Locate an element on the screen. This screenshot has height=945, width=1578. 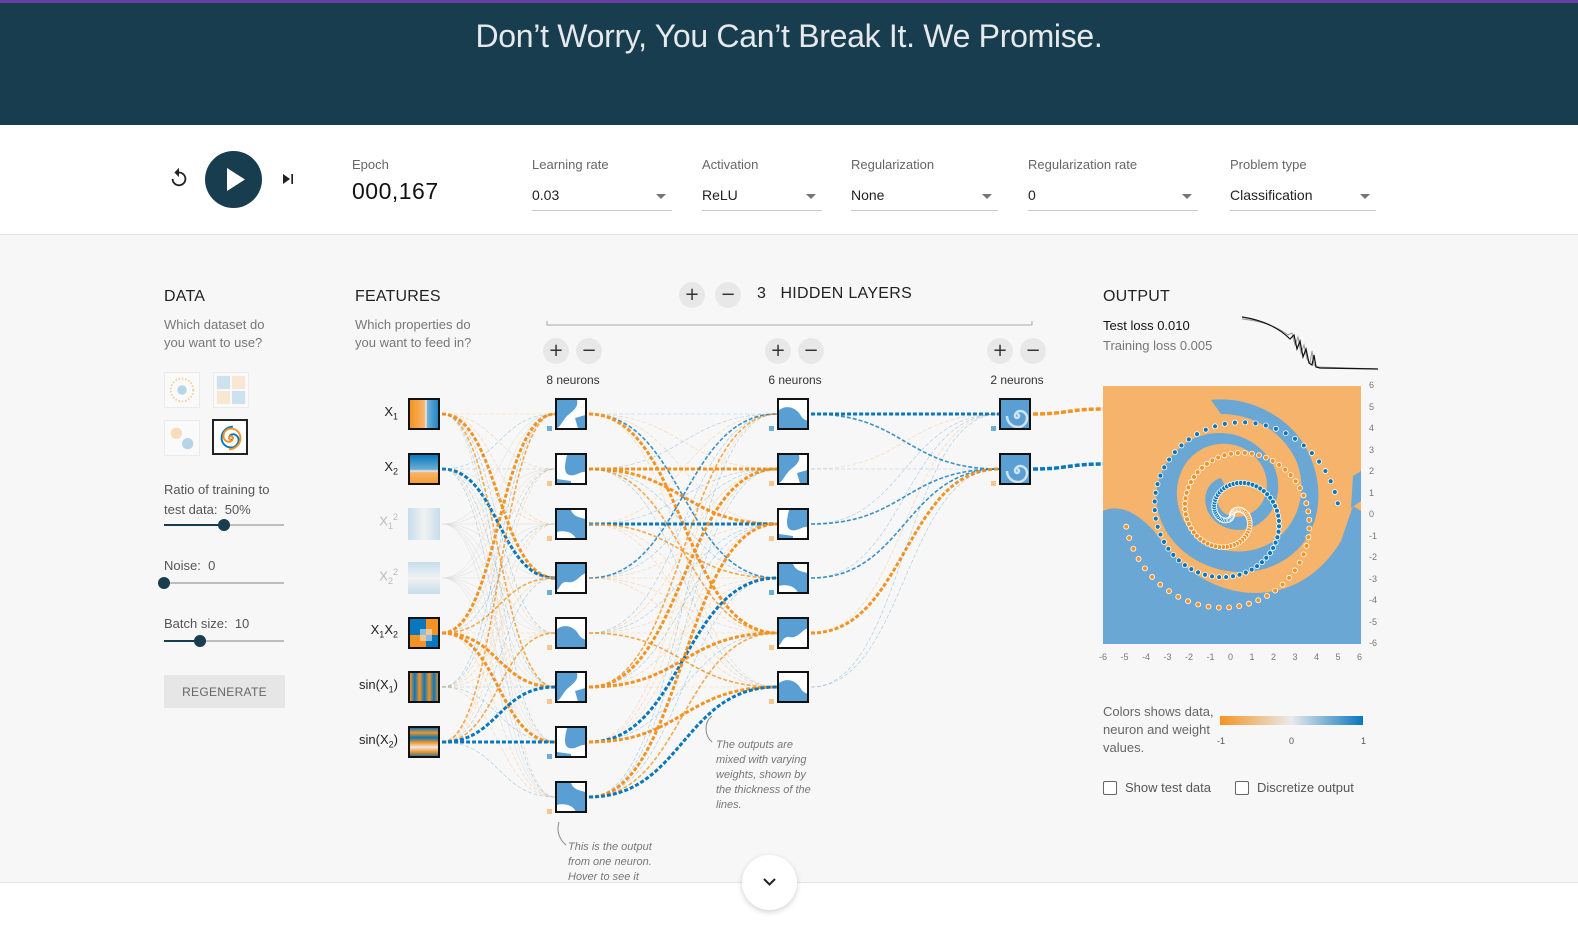
noise-slider-handle is located at coordinates (164, 583).